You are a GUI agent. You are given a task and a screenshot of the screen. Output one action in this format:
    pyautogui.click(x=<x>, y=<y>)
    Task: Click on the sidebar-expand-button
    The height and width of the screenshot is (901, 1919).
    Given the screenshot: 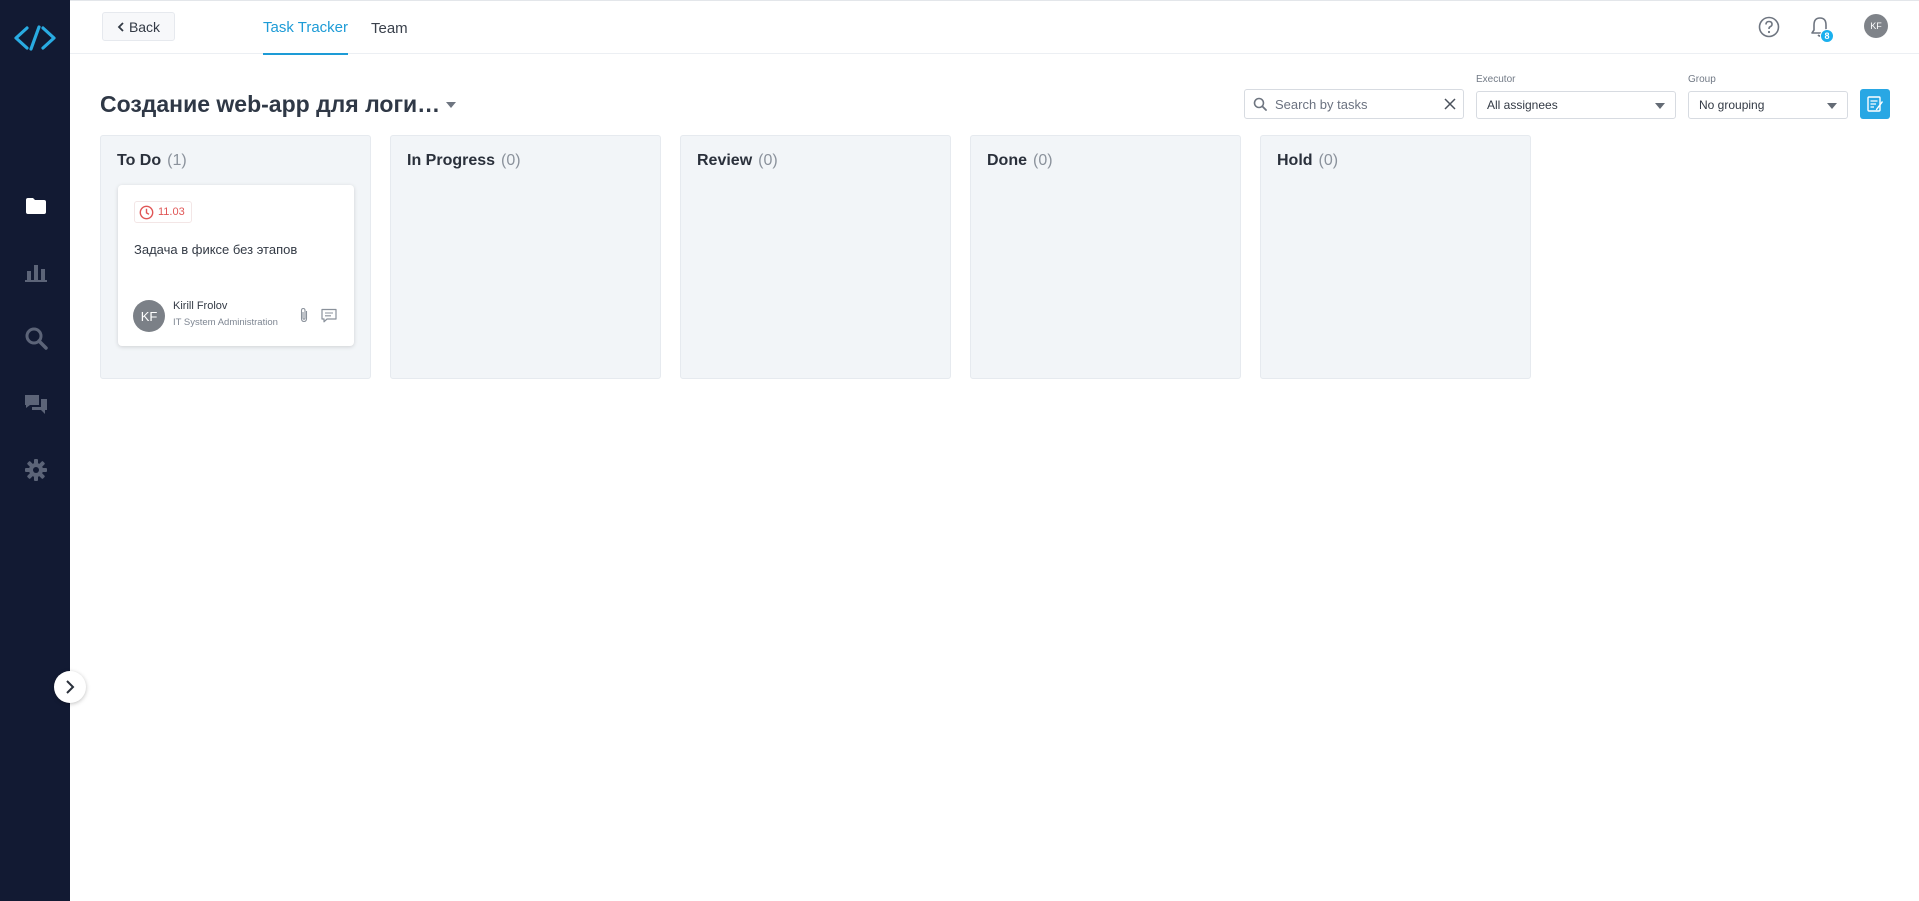 What is the action you would take?
    pyautogui.click(x=70, y=687)
    